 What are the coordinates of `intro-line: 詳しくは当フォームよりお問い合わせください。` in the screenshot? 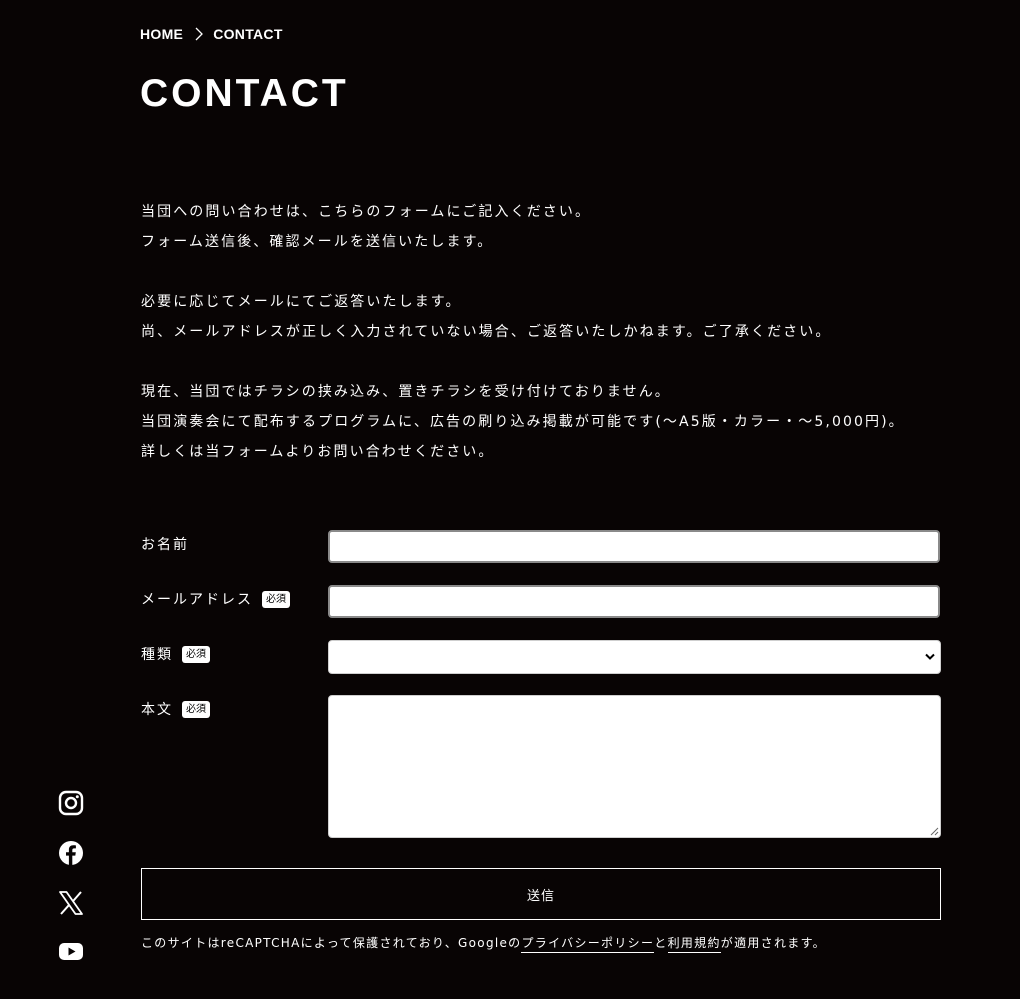 It's located at (318, 452).